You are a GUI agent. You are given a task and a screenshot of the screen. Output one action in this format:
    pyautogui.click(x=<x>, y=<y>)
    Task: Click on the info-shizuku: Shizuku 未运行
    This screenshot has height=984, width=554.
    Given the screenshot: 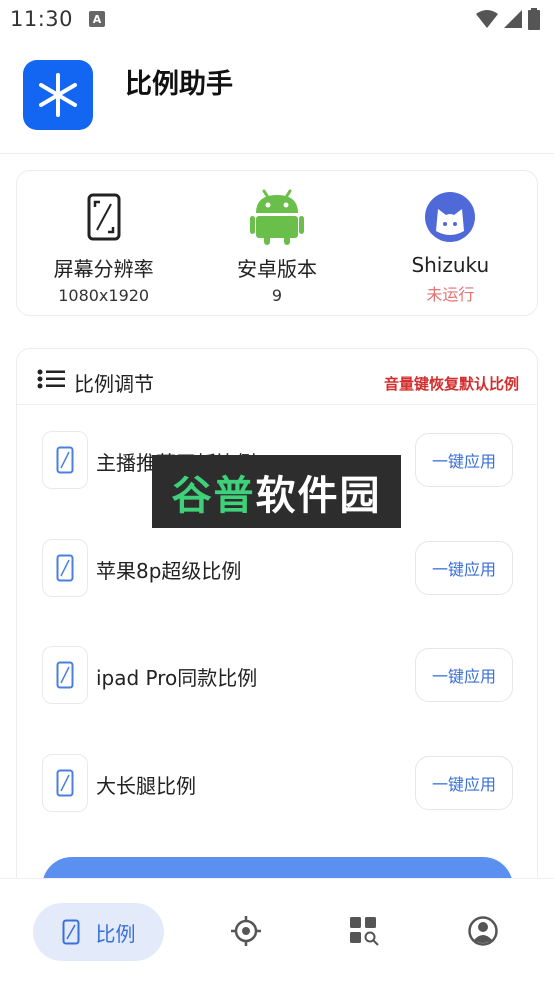 What is the action you would take?
    pyautogui.click(x=450, y=243)
    